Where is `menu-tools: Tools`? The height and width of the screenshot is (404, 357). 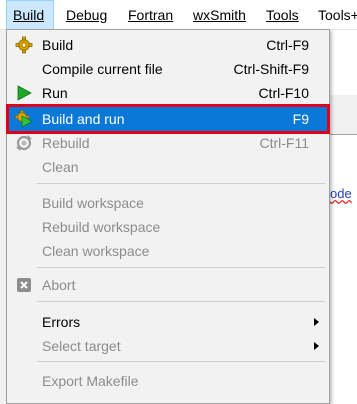
menu-tools: Tools is located at coordinates (282, 15).